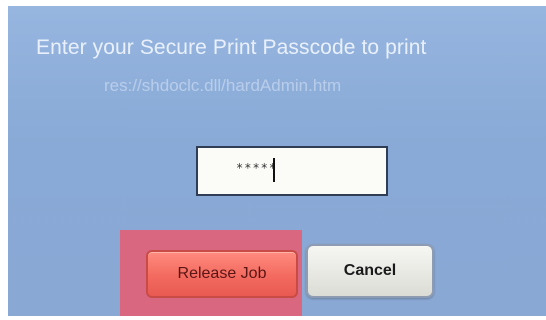 This screenshot has height=320, width=546. Describe the element at coordinates (222, 274) in the screenshot. I see `release-job-button: Release Job` at that location.